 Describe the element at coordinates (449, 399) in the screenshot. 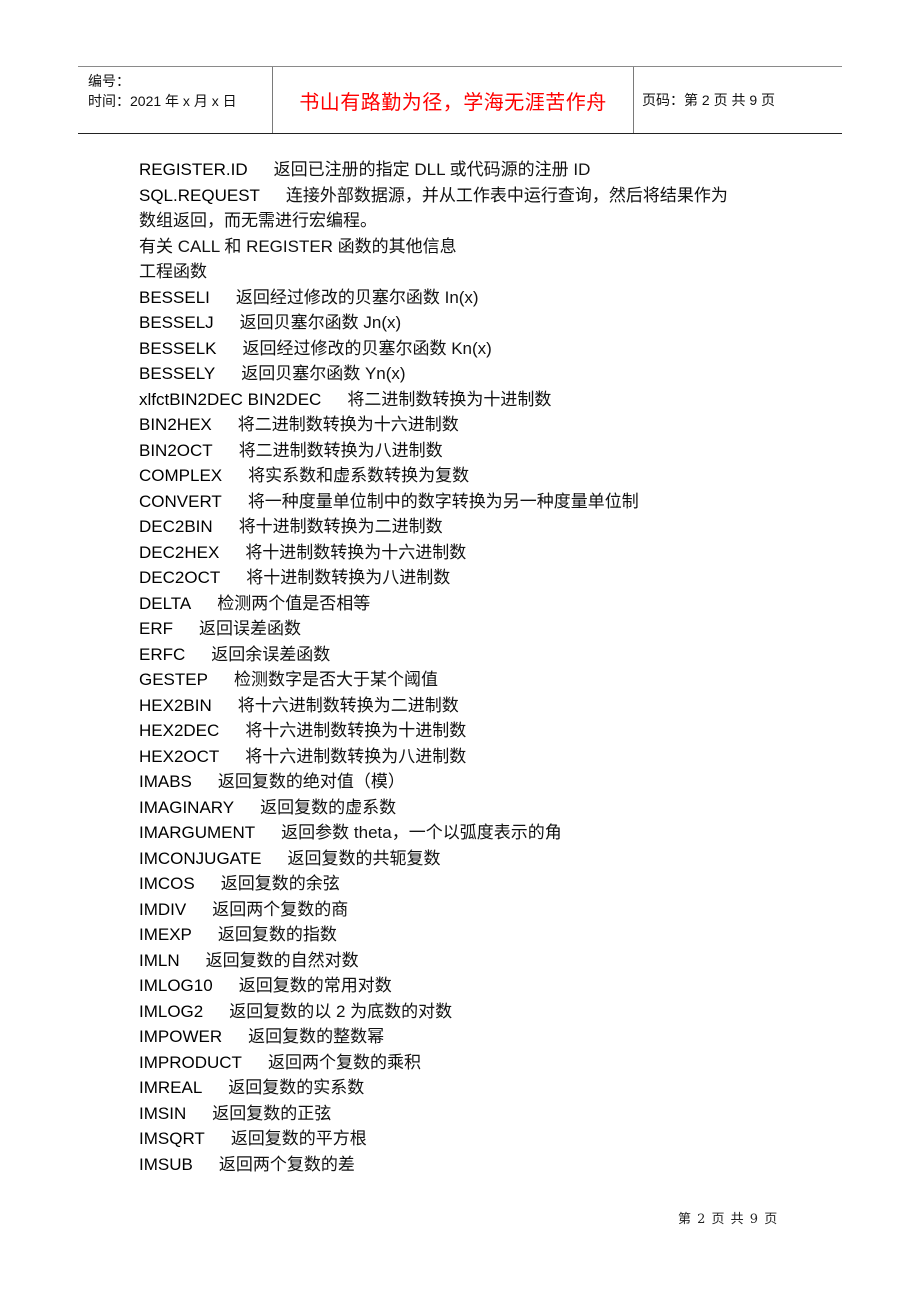

I see `function-description: 将二进制数转换为十进制数` at that location.